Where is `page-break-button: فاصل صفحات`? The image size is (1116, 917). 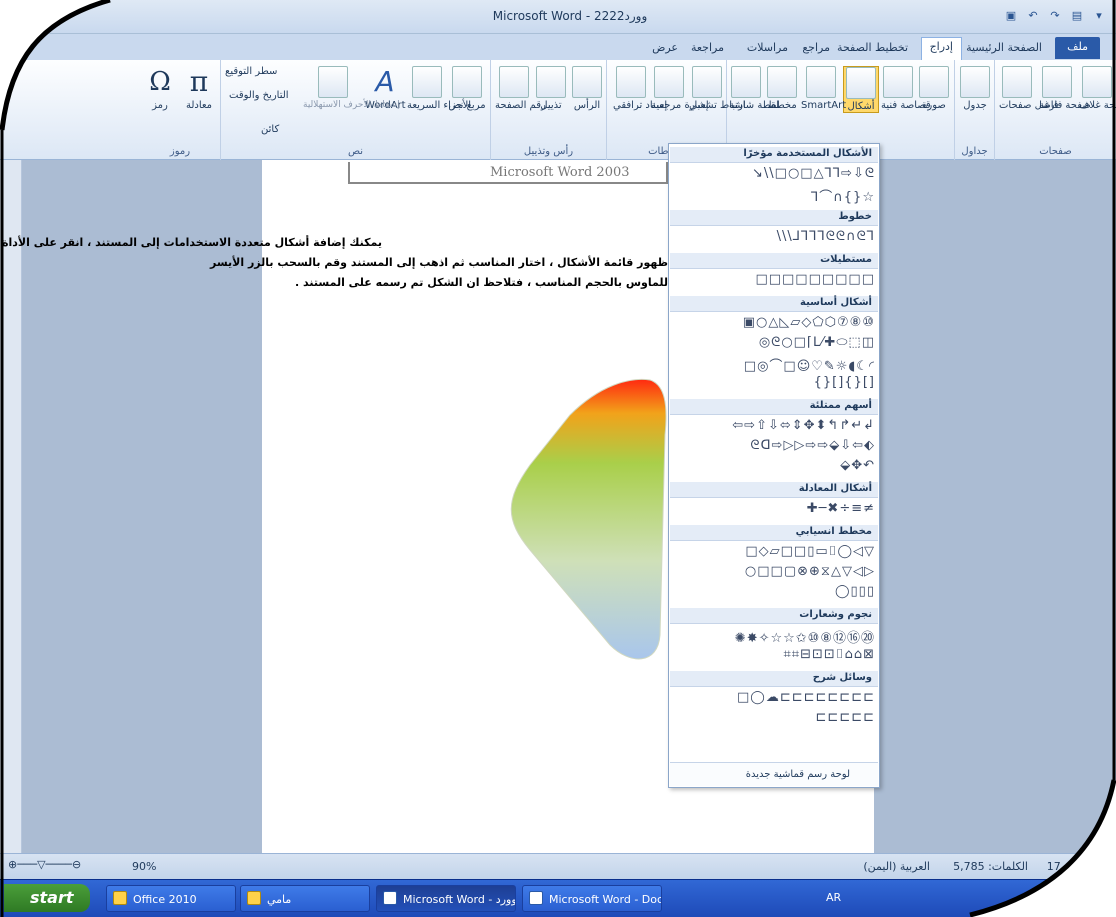 page-break-button: فاصل صفحات is located at coordinates (1029, 88).